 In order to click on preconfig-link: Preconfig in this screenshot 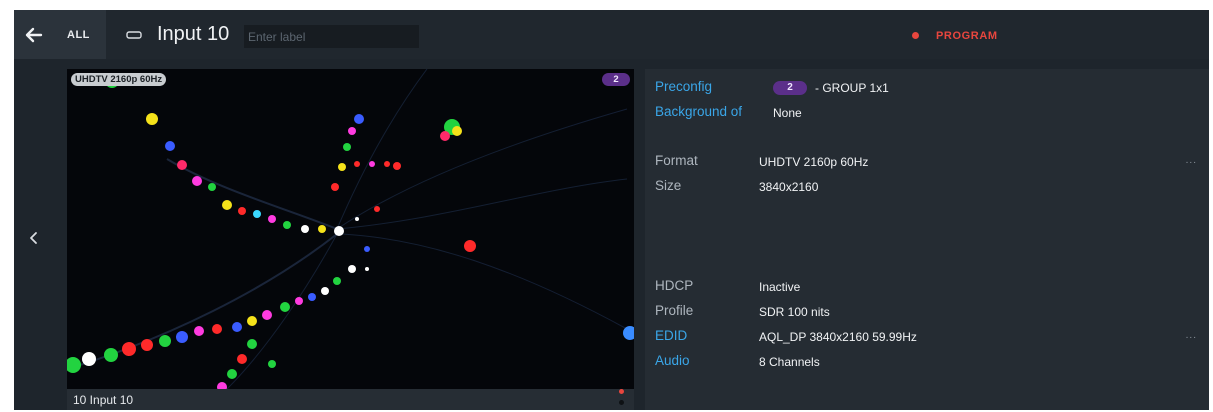, I will do `click(683, 86)`.